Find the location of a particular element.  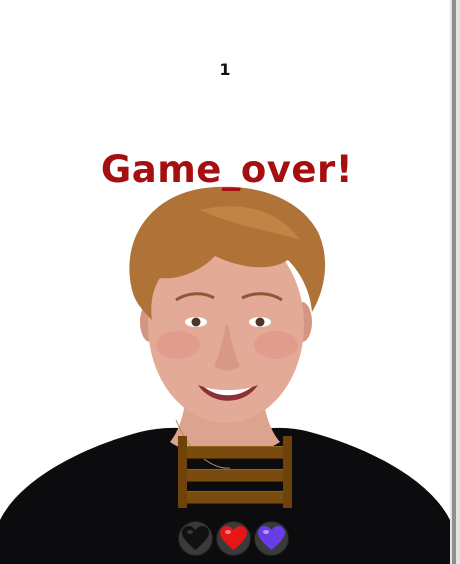

crate-right-post is located at coordinates (287, 472).